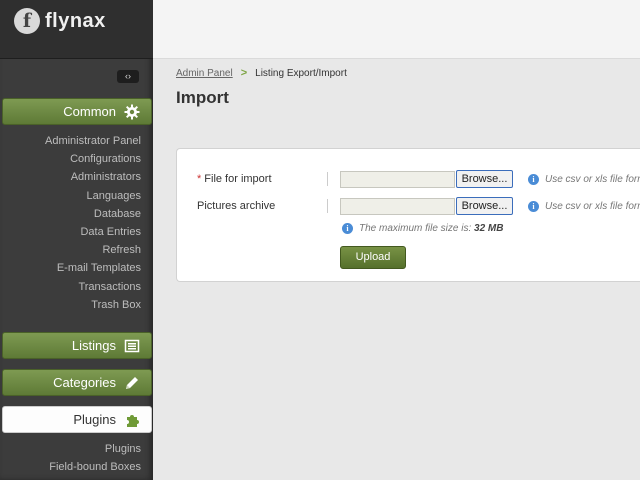 The width and height of the screenshot is (640, 480). What do you see at coordinates (94, 419) in the screenshot?
I see `sidebar-category-label: Plugins` at bounding box center [94, 419].